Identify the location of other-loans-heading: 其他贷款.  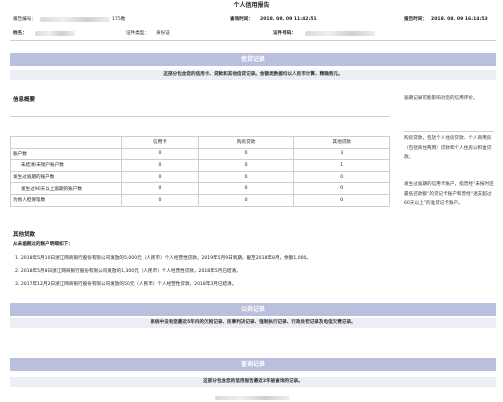
(24, 235).